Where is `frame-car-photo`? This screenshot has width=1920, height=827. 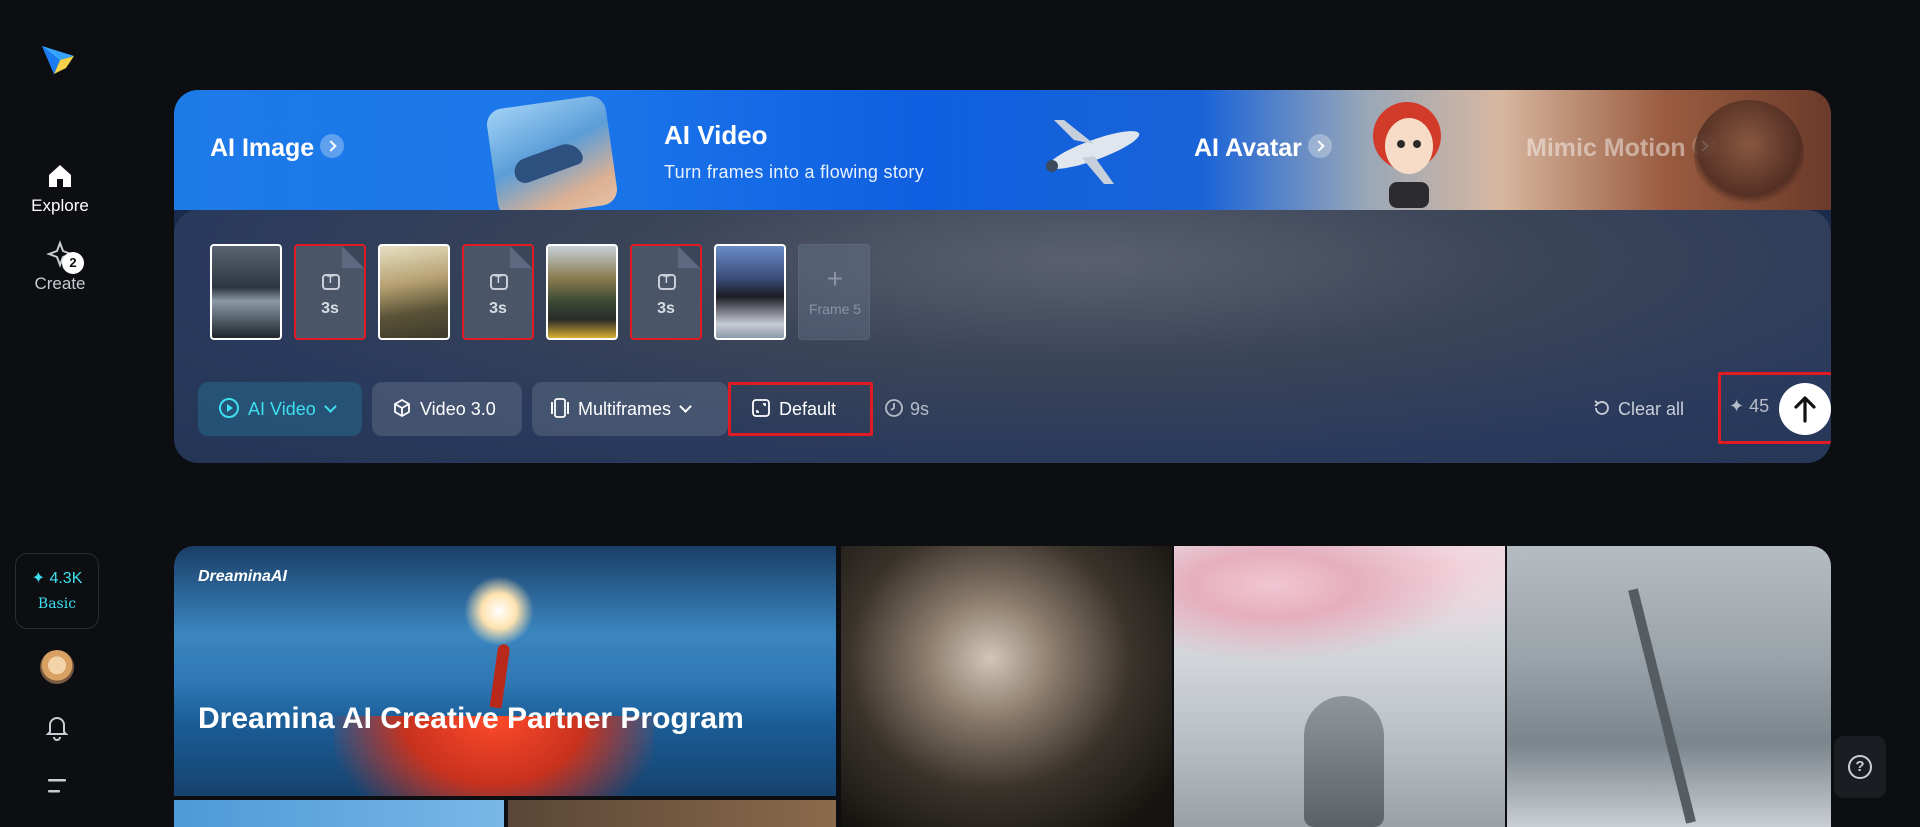 frame-car-photo is located at coordinates (246, 292).